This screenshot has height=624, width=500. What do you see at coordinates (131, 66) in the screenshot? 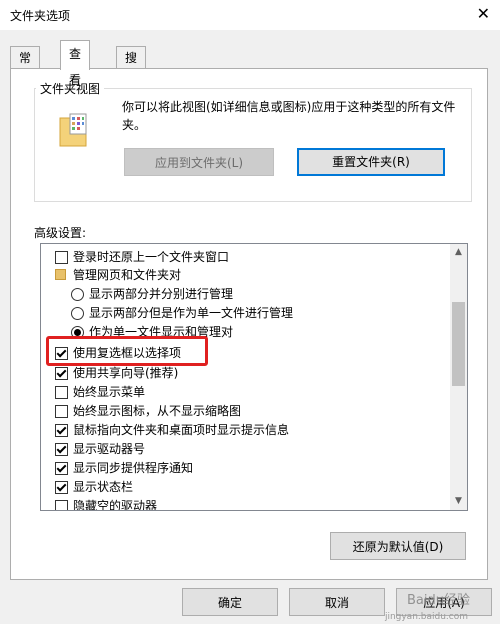
I see `tab-search: 搜索` at bounding box center [131, 66].